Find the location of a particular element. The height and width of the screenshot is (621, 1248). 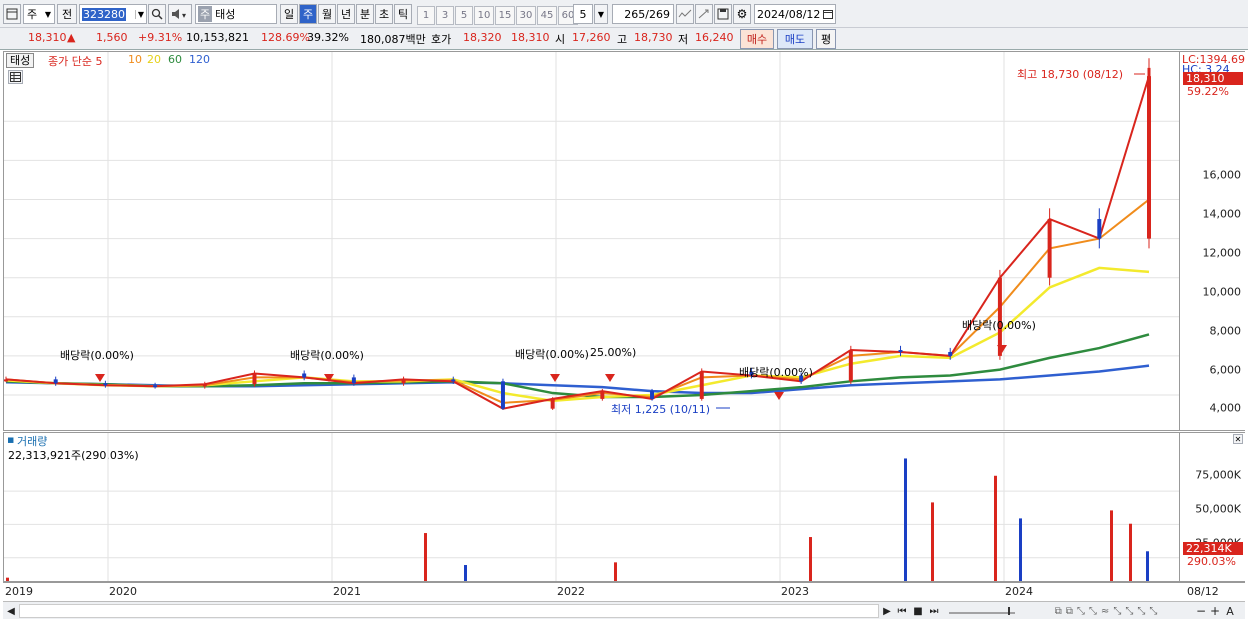

interval-button: 1 is located at coordinates (426, 15).